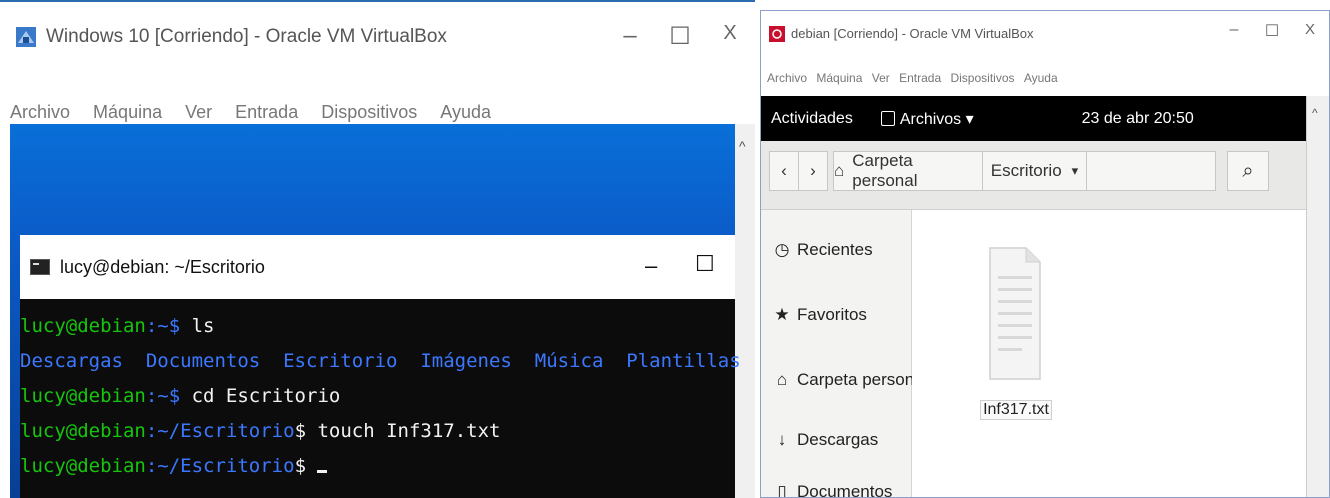 This screenshot has height=498, width=1330. I want to click on chevron-left-icon: ‹, so click(784, 170).